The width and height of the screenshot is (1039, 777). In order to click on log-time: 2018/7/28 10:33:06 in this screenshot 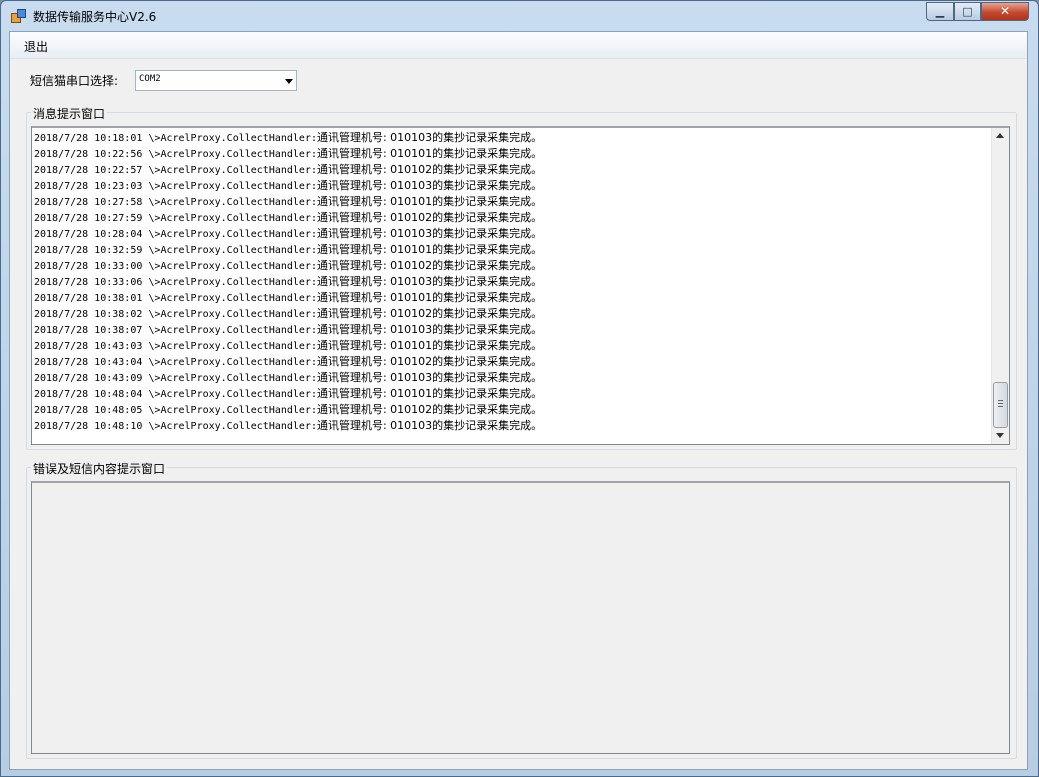, I will do `click(88, 282)`.